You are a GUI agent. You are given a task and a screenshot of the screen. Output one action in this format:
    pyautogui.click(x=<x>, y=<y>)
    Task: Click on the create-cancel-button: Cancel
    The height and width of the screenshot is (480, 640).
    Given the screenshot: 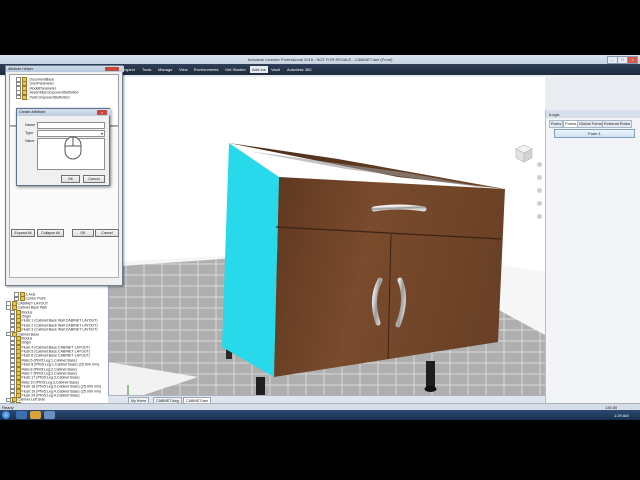 What is the action you would take?
    pyautogui.click(x=94, y=179)
    